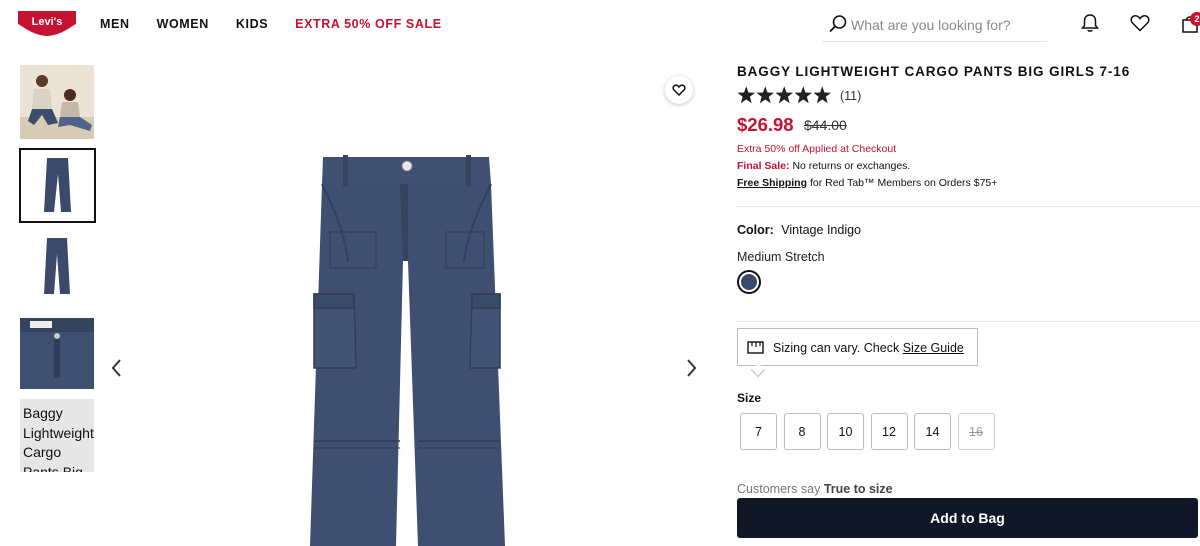 This screenshot has width=1200, height=546. Describe the element at coordinates (758, 431) in the screenshot. I see `size-option-7: 7` at that location.